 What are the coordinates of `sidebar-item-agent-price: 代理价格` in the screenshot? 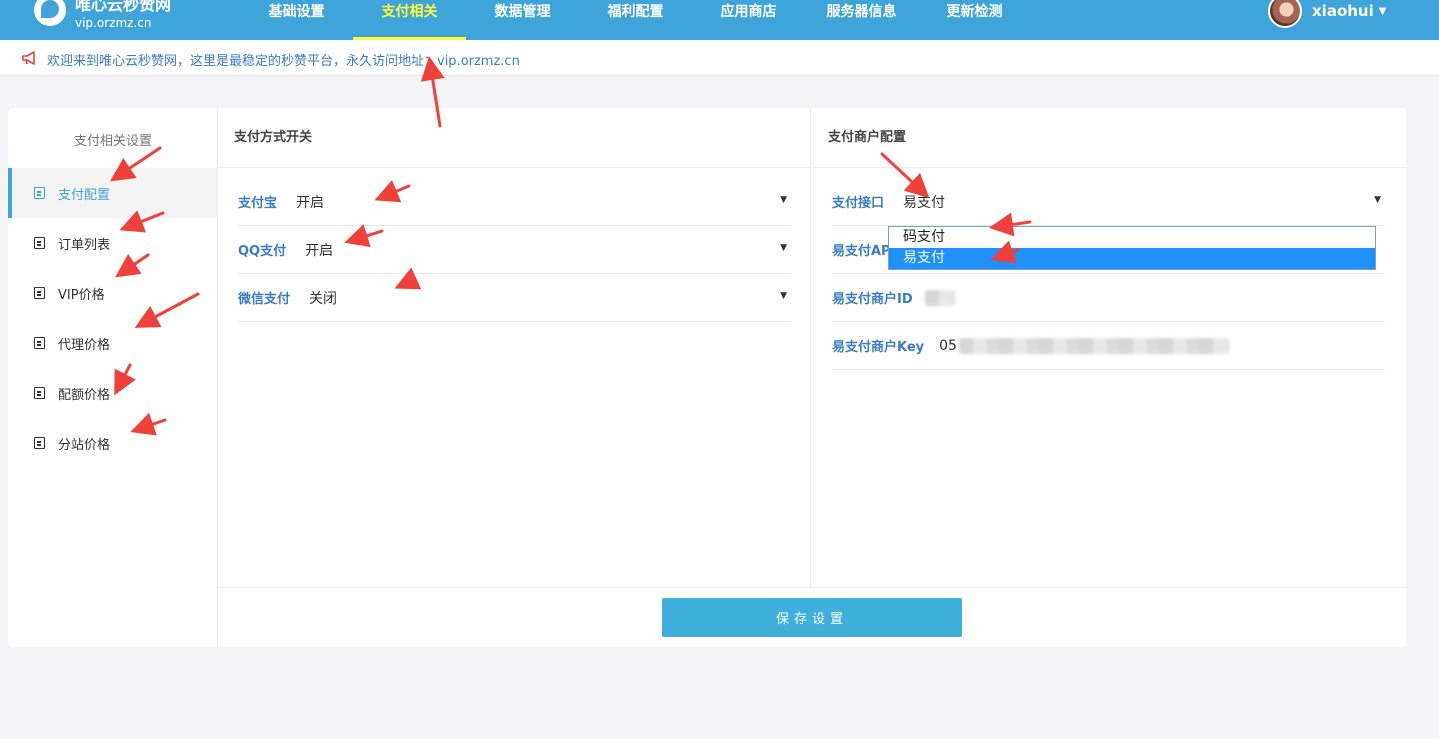 It's located at (112, 343).